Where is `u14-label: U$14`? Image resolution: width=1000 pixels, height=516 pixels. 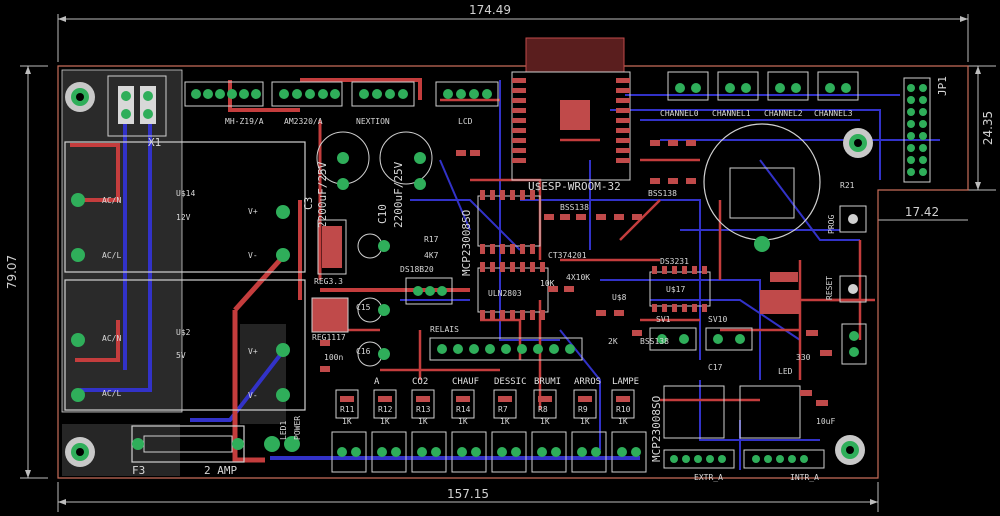 u14-label: U$14 is located at coordinates (185, 193).